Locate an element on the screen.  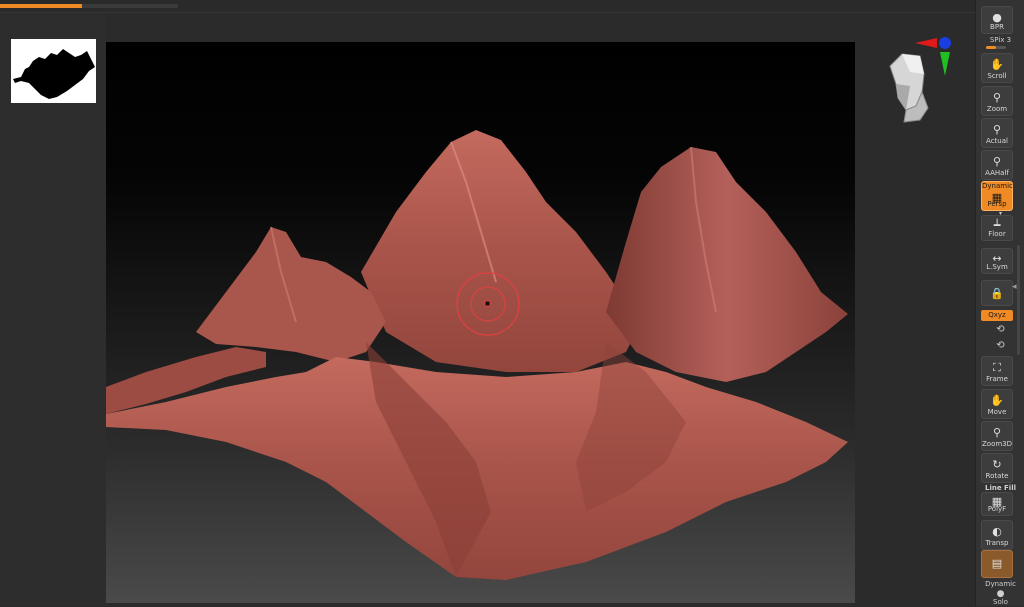
transp-button: ◐ Transp is located at coordinates (997, 535).